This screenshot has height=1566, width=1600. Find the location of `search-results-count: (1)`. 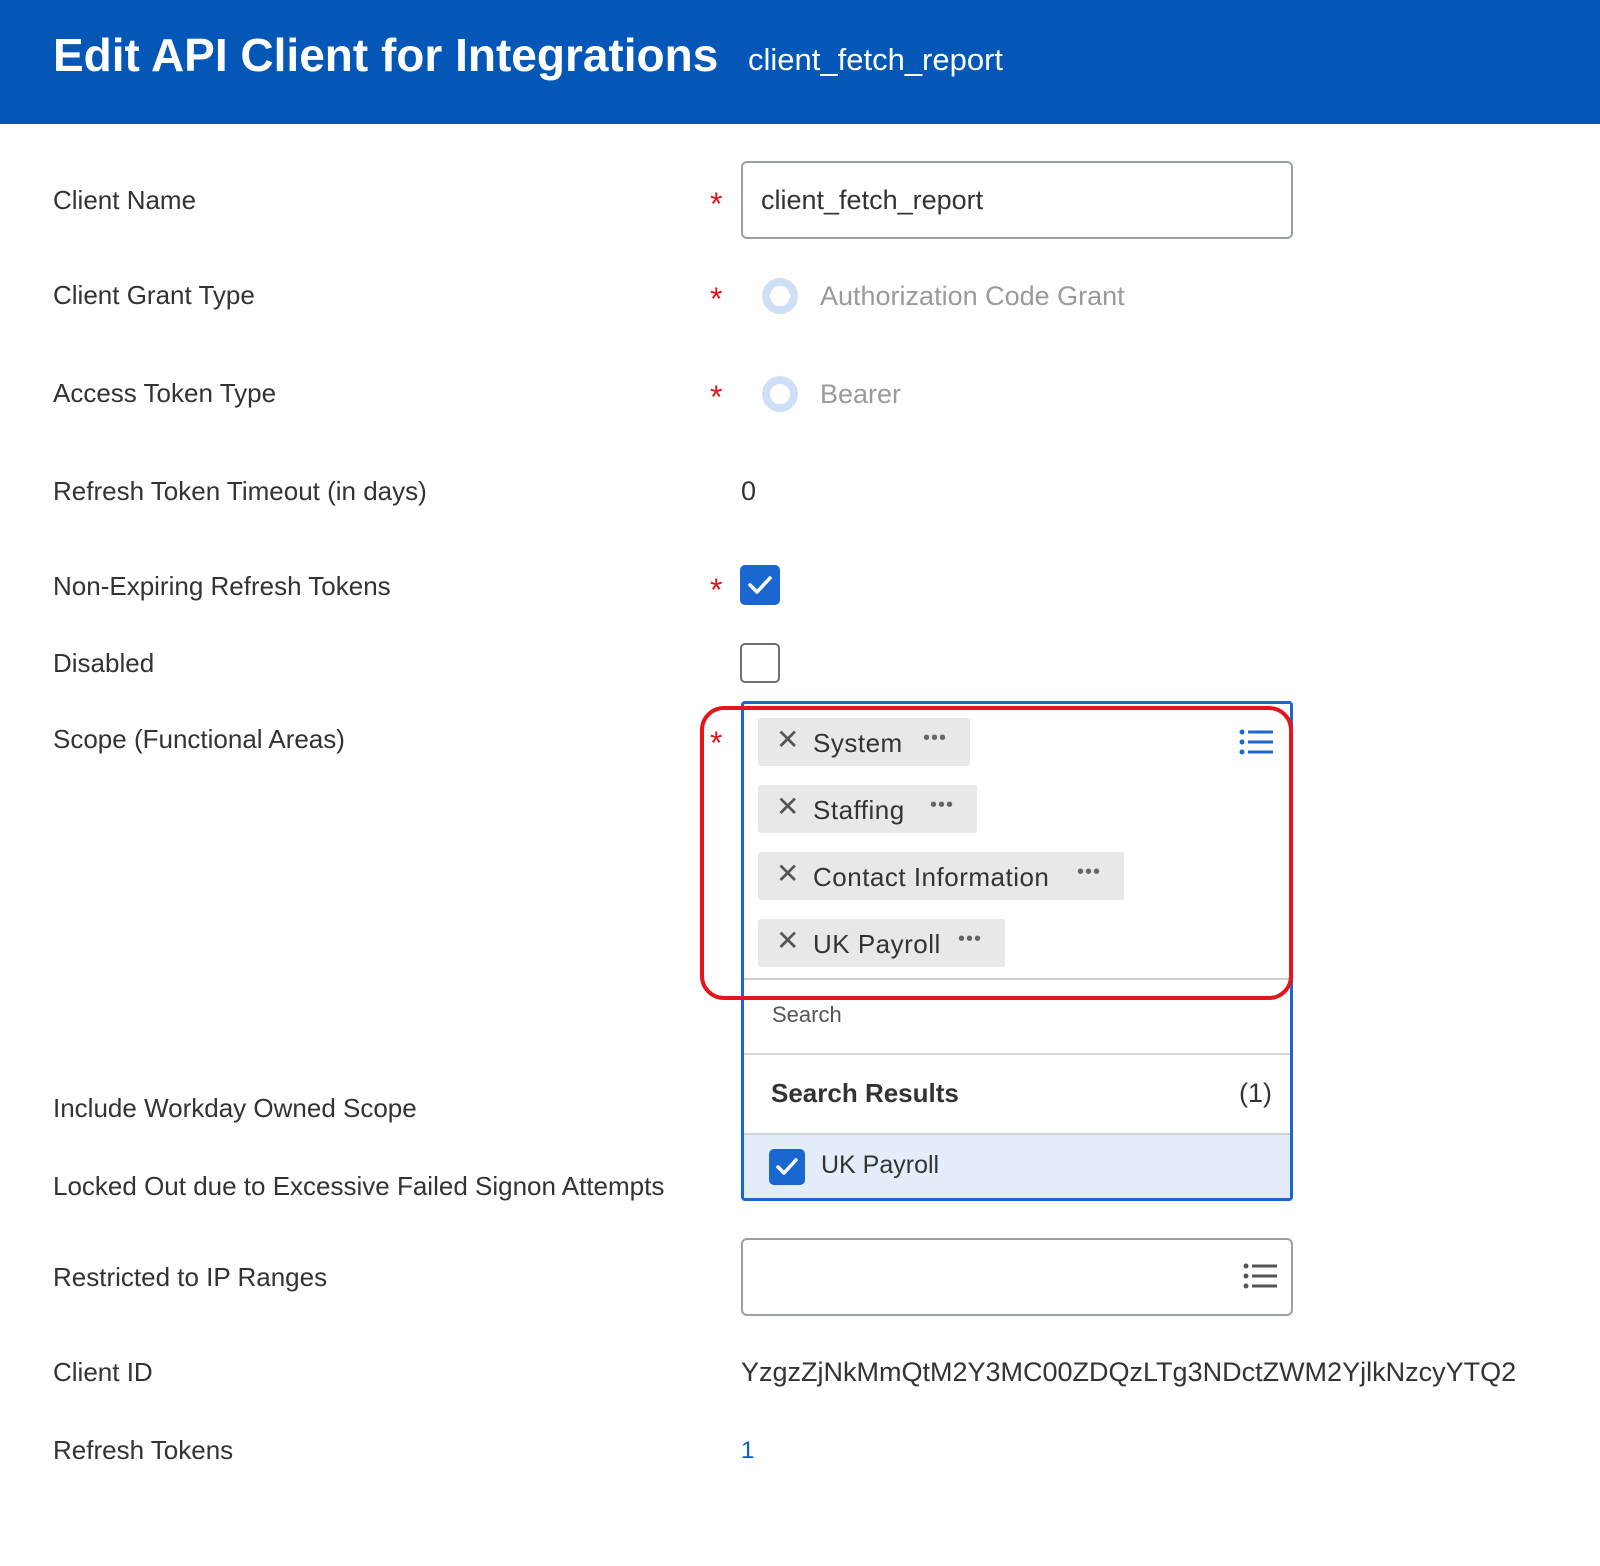

search-results-count: (1) is located at coordinates (1255, 1093).